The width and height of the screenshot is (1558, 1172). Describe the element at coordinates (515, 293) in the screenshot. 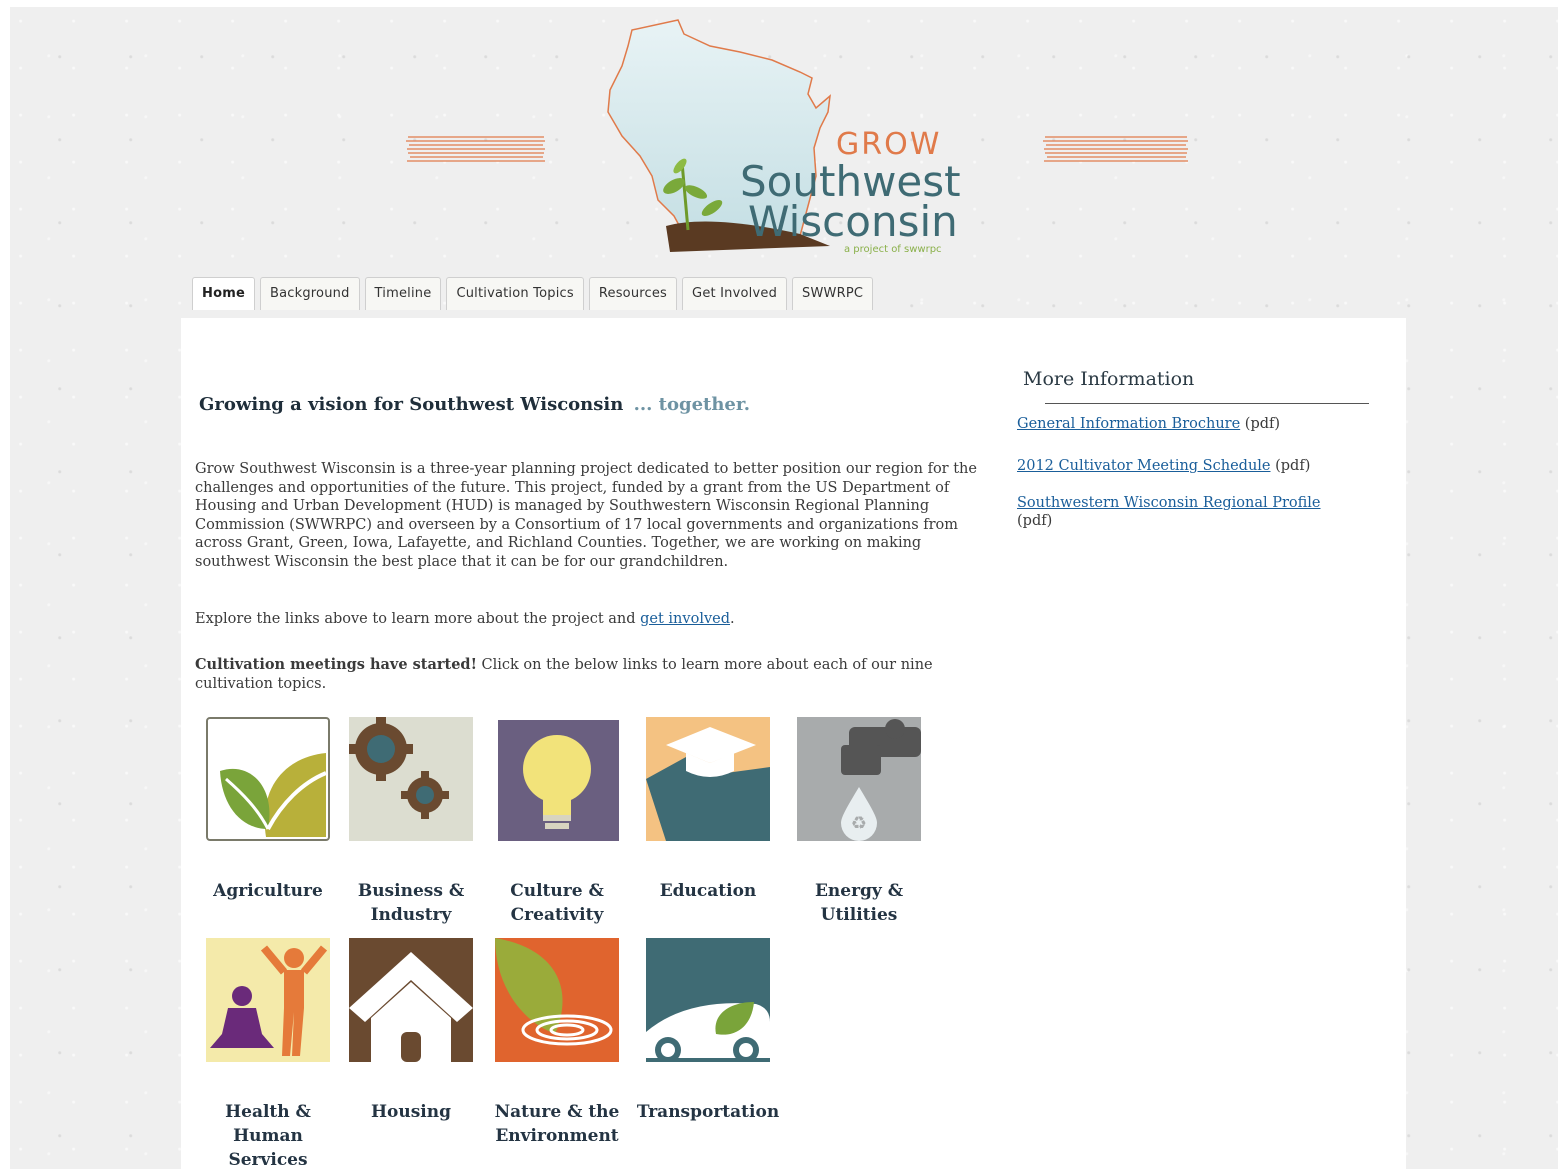

I see `tab-cultivation-topics: Cultivation Topics` at that location.